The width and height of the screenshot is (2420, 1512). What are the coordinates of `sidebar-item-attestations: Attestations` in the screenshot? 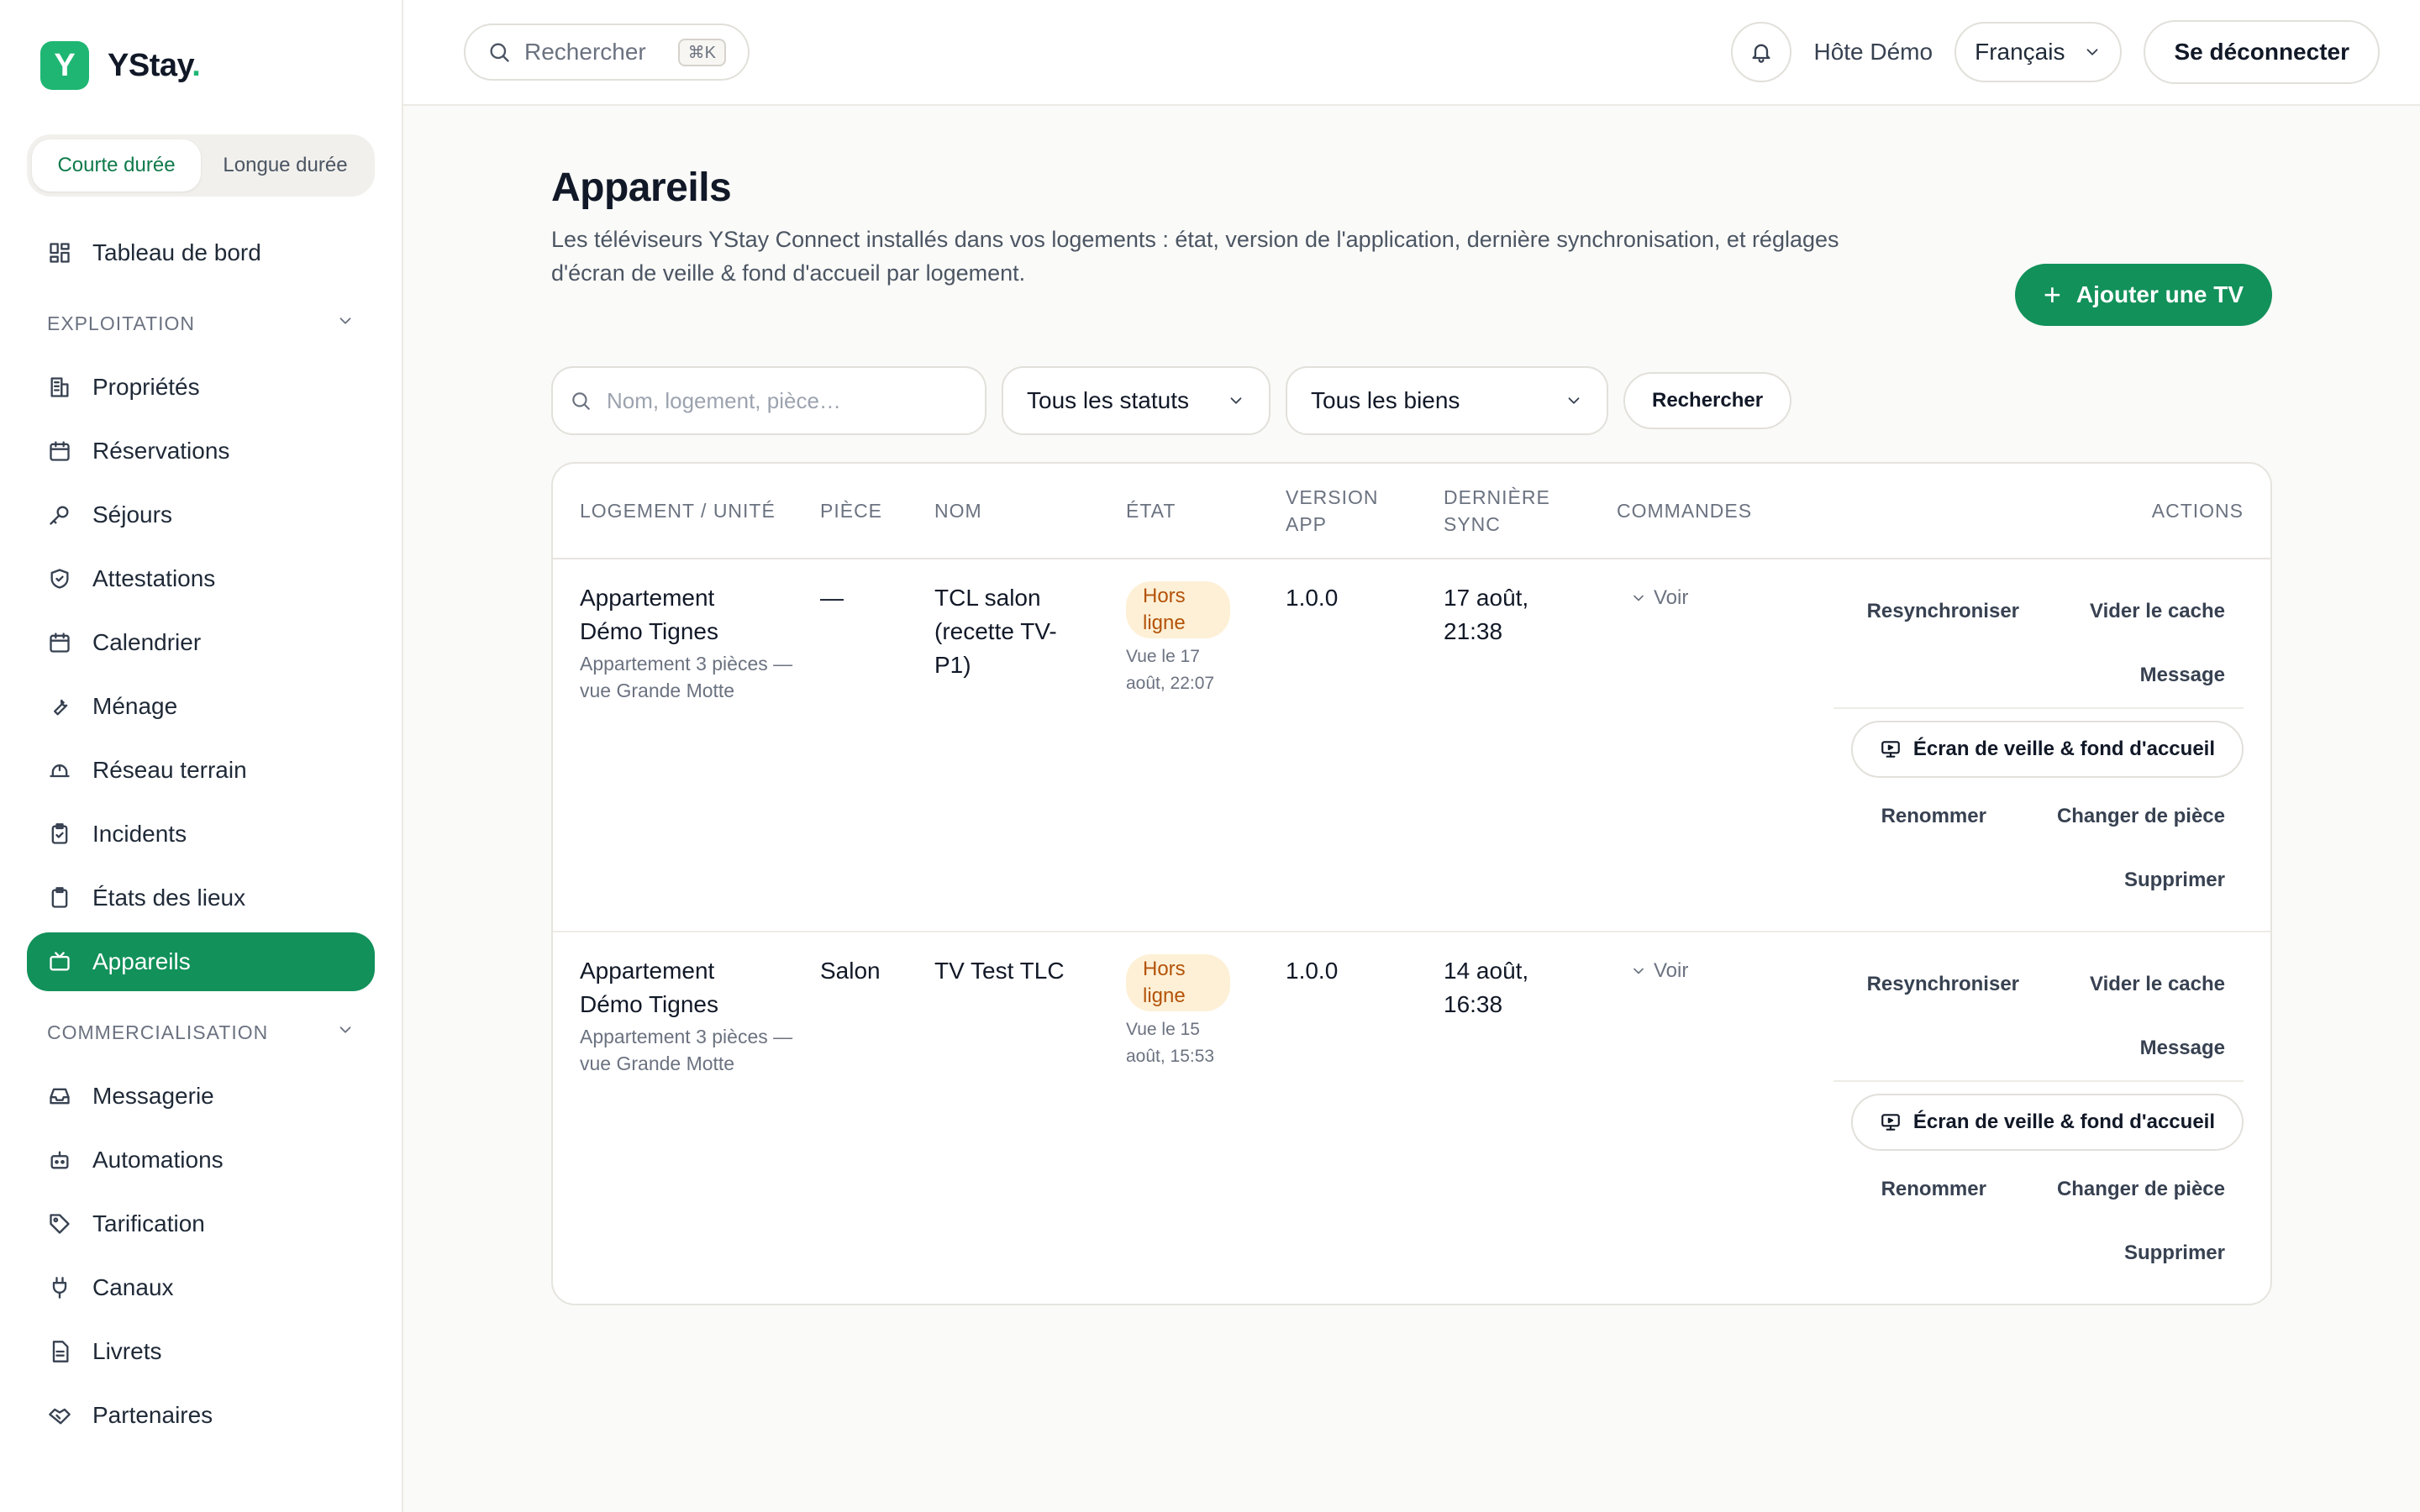 It's located at (201, 578).